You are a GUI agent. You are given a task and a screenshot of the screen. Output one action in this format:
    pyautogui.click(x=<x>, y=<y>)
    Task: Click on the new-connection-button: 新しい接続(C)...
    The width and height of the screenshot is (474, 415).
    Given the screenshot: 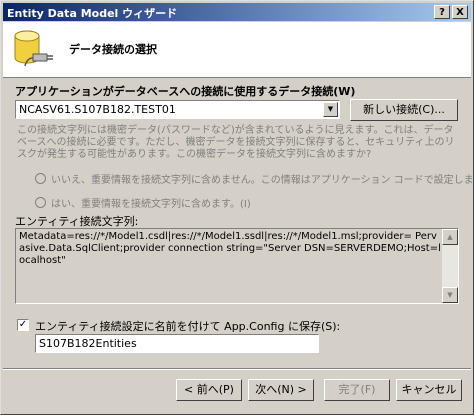 What is the action you would take?
    pyautogui.click(x=404, y=110)
    